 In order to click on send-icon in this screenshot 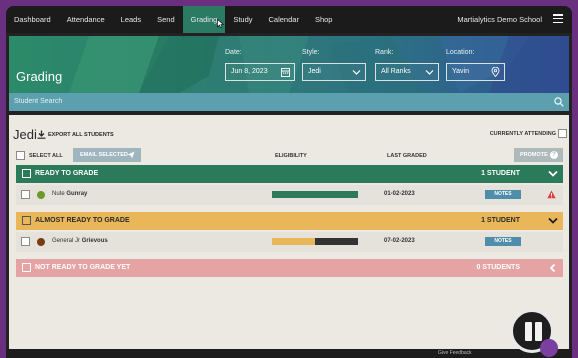, I will do `click(131, 155)`.